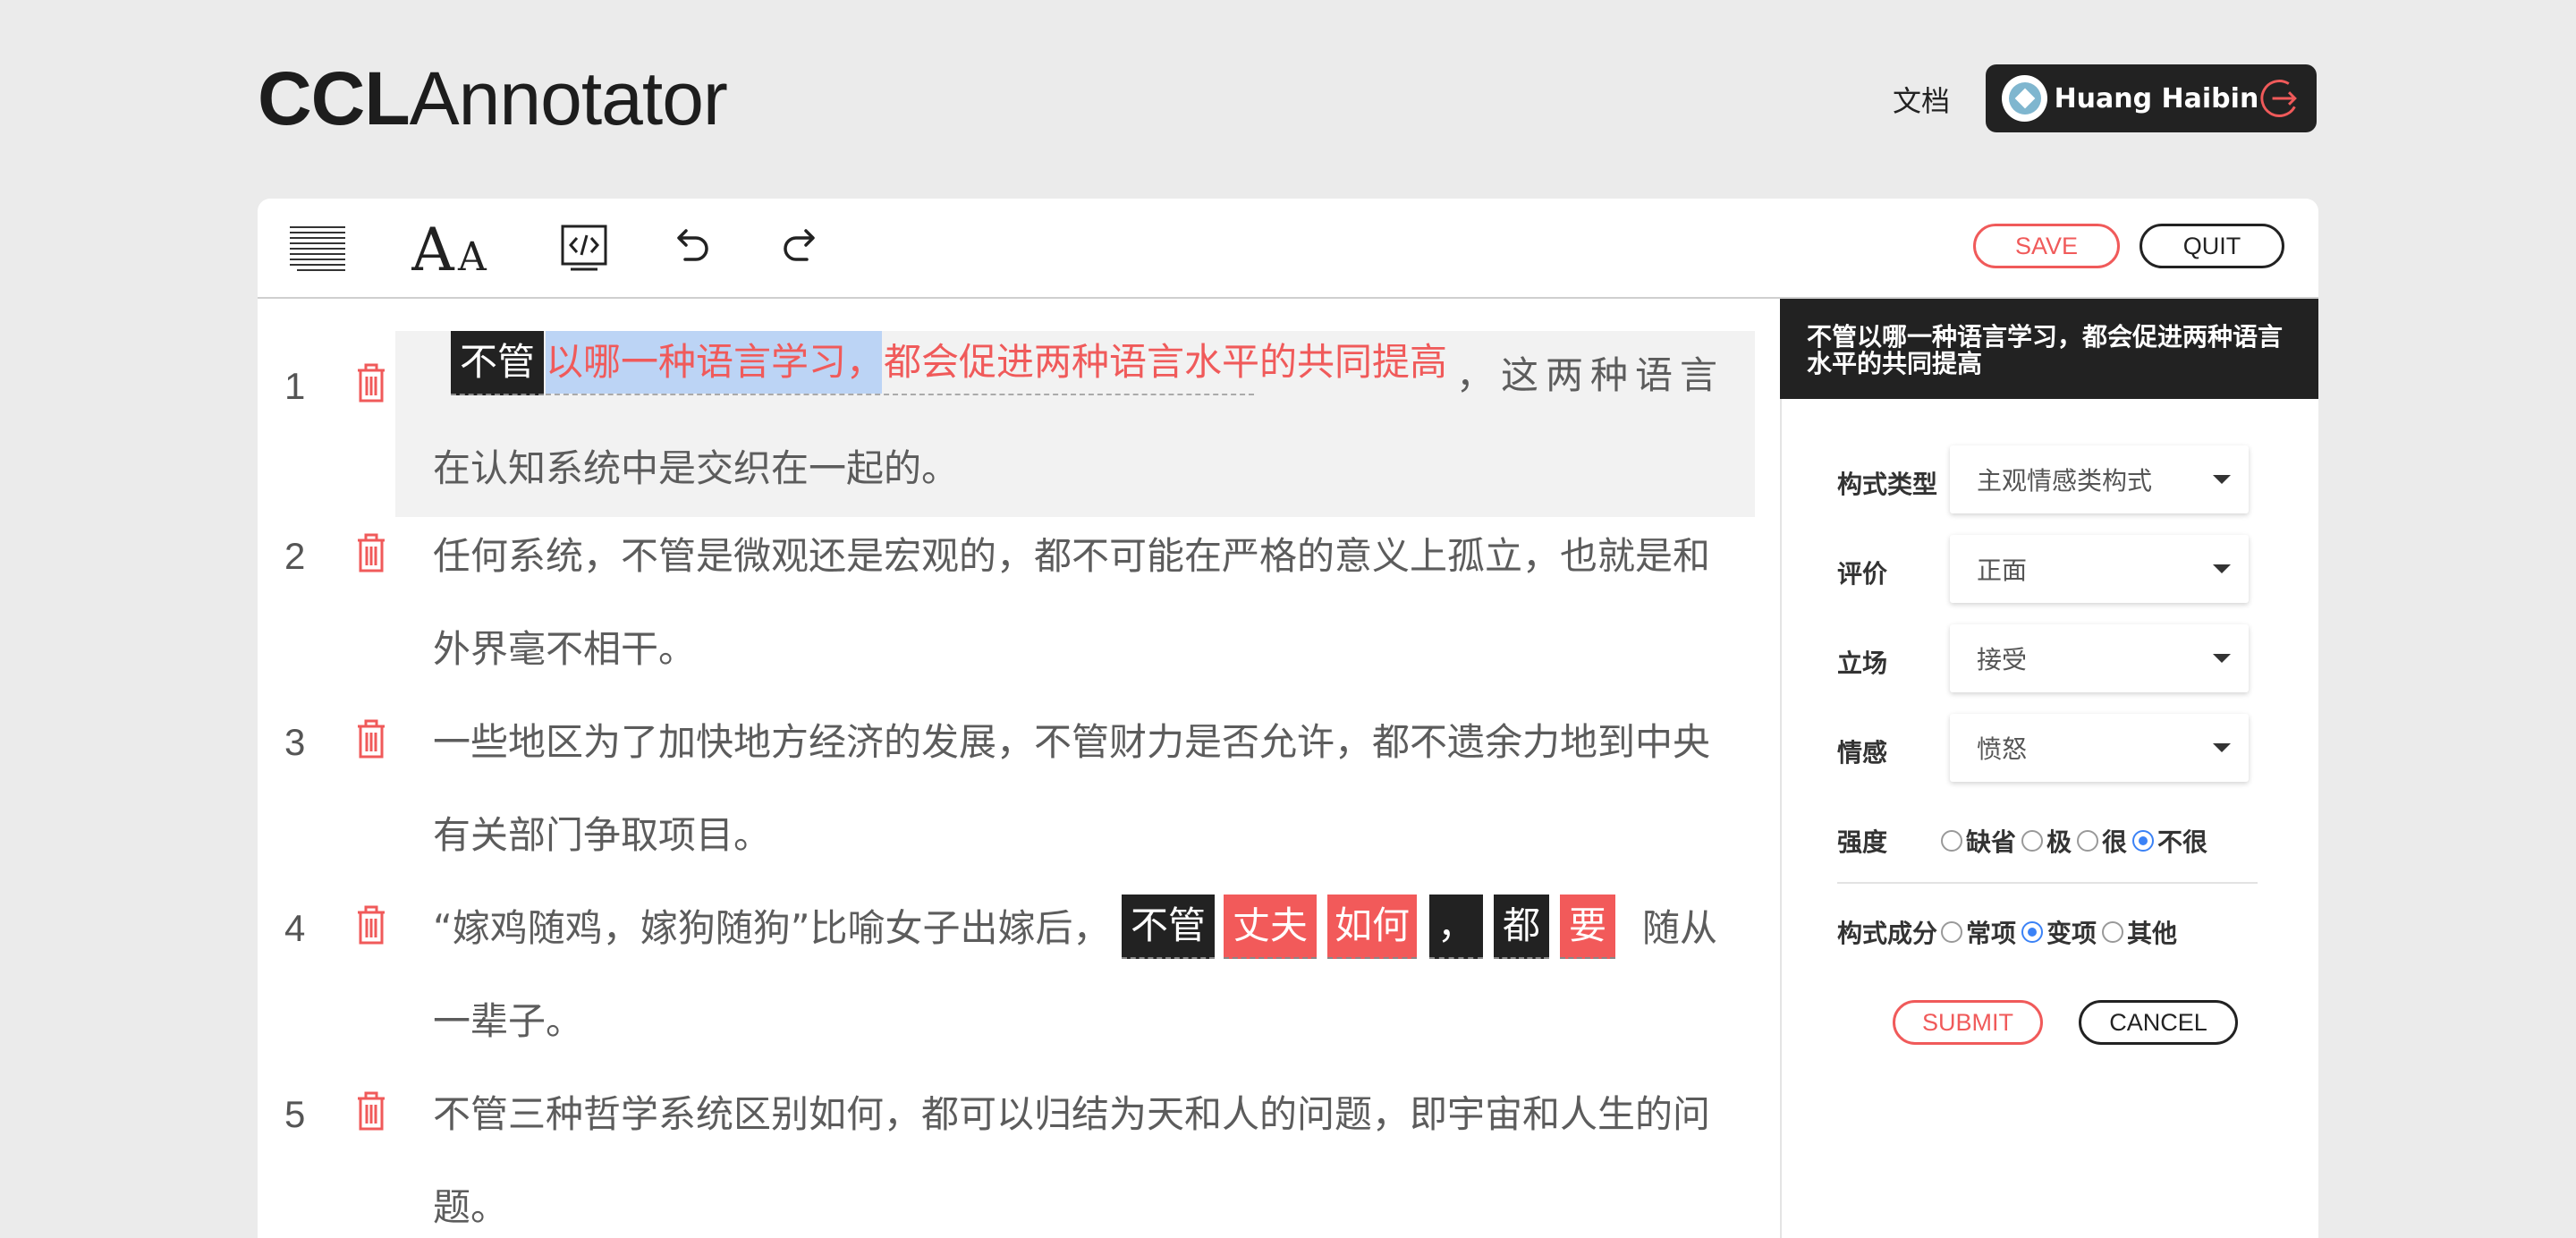 The height and width of the screenshot is (1238, 2576). What do you see at coordinates (1887, 484) in the screenshot?
I see `field-label-construction-type: 构式类型` at bounding box center [1887, 484].